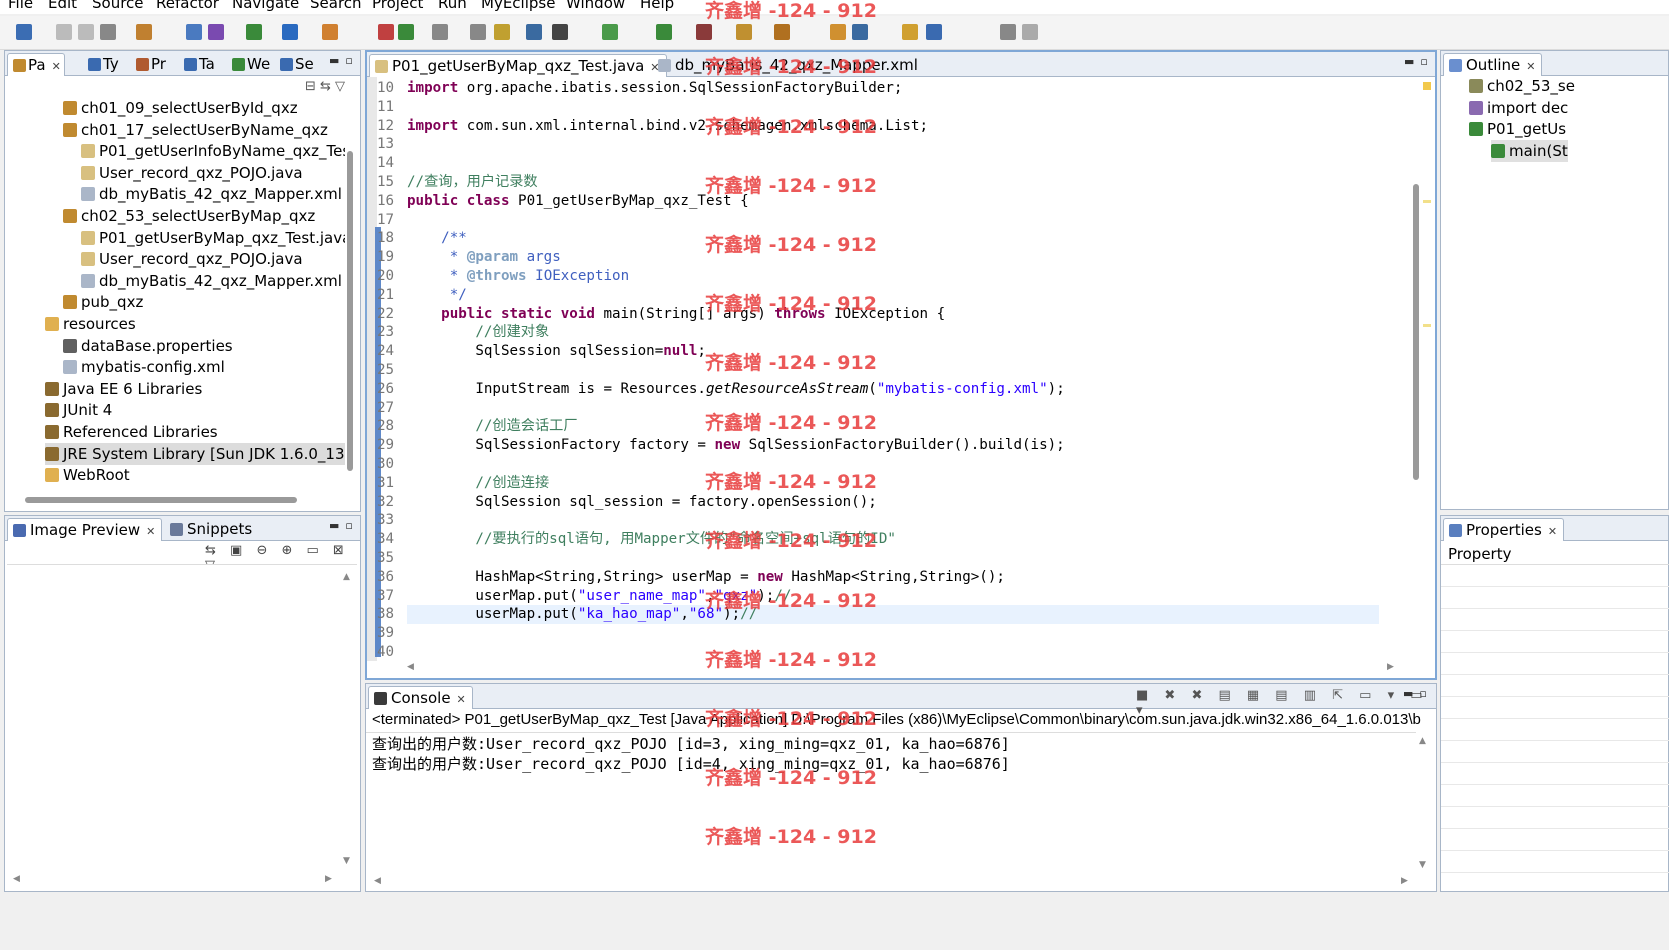 This screenshot has width=1669, height=950. What do you see at coordinates (36, 64) in the screenshot?
I see `tab-pa: Pa ✕` at bounding box center [36, 64].